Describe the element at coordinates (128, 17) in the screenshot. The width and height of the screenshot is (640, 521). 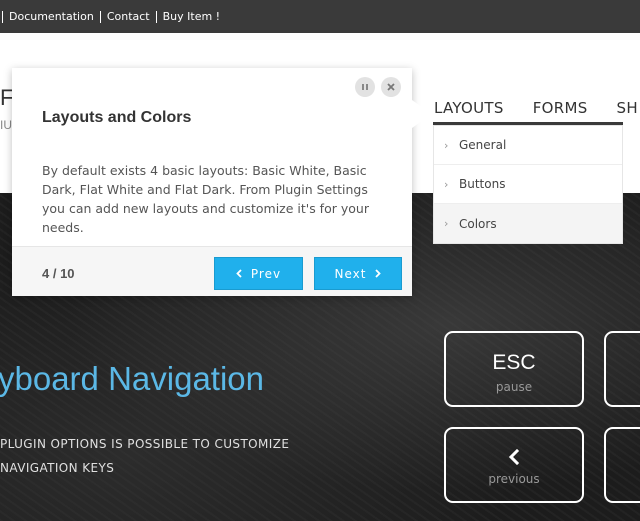
I see `contact-link: Contact` at that location.